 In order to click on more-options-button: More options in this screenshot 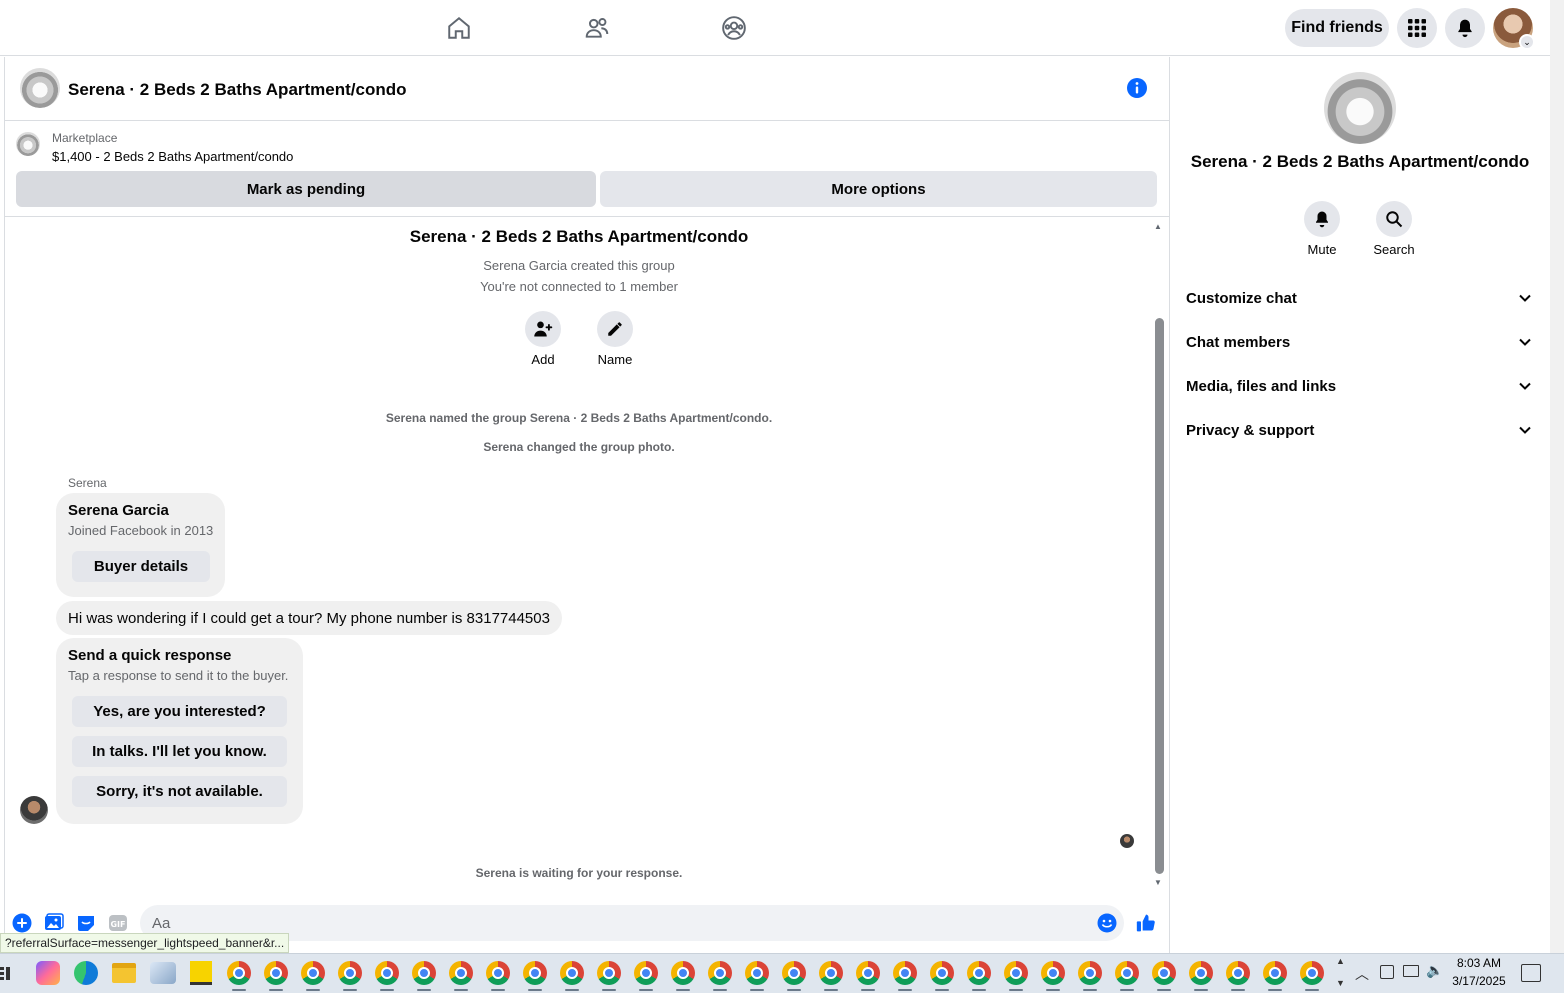, I will do `click(878, 189)`.